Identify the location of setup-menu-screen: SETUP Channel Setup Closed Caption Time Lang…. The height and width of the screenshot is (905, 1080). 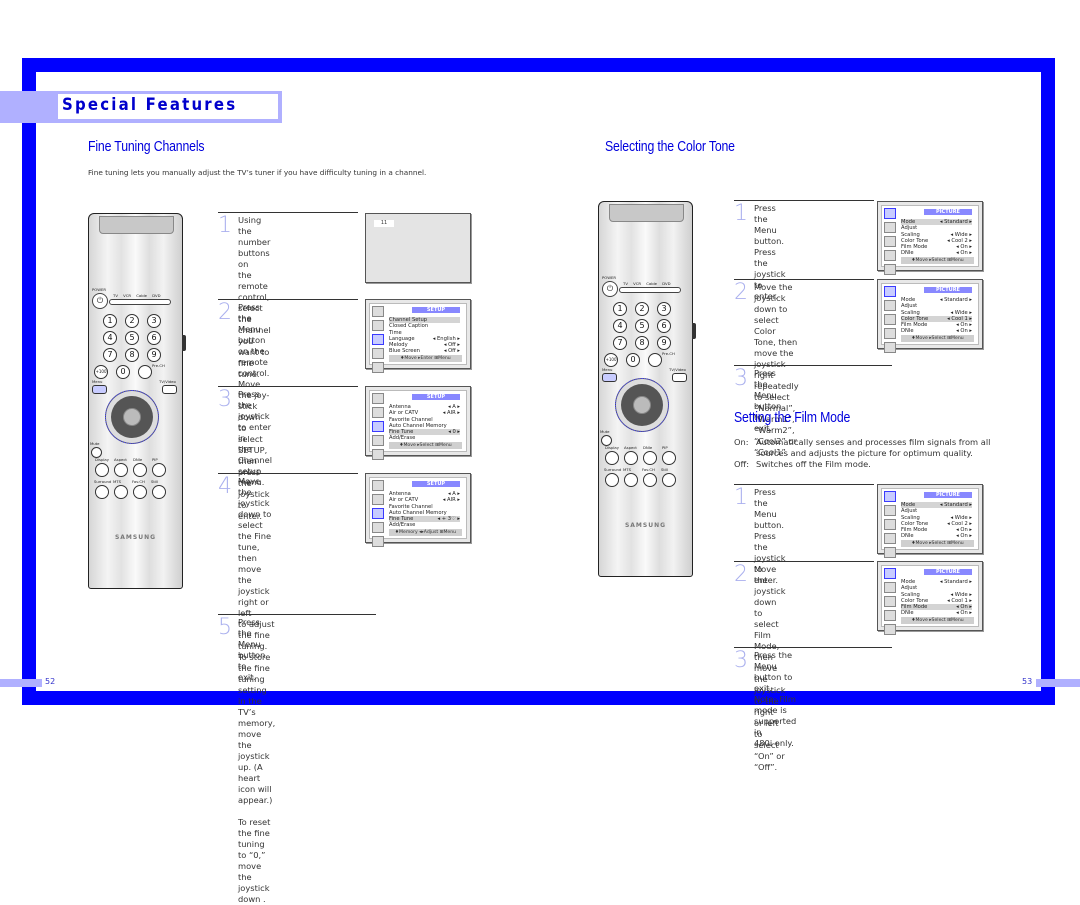
(418, 336).